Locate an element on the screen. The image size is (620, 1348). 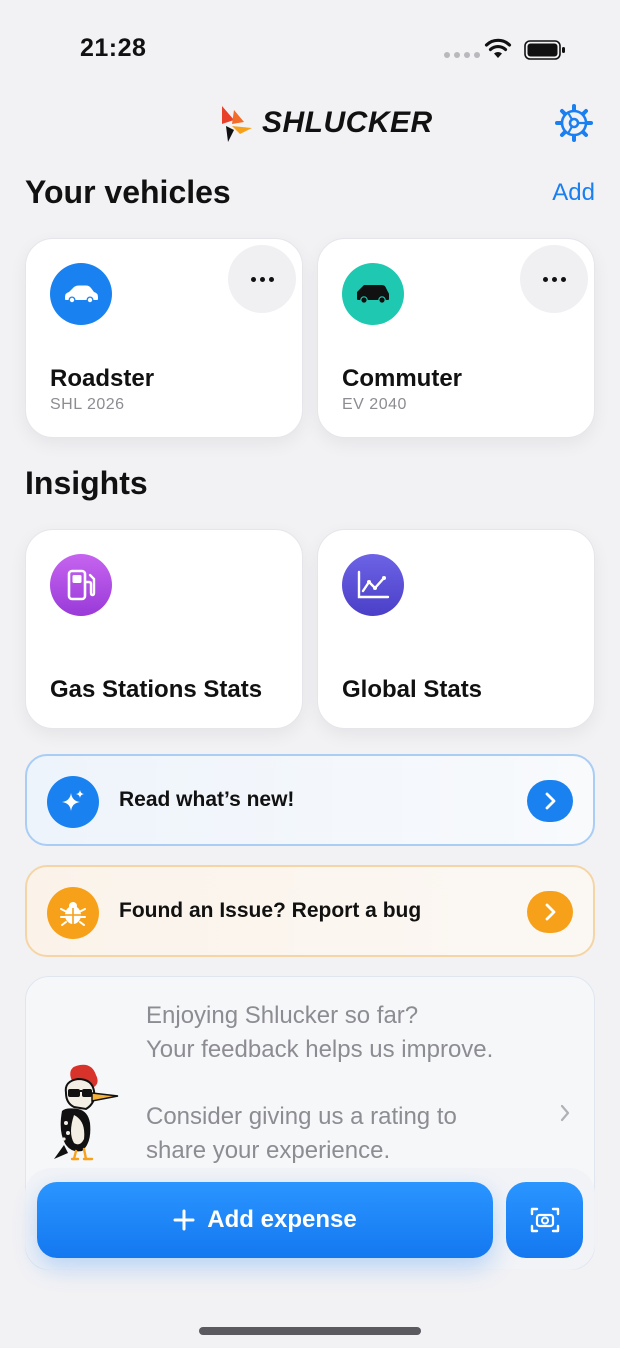
battery-icon is located at coordinates (545, 52).